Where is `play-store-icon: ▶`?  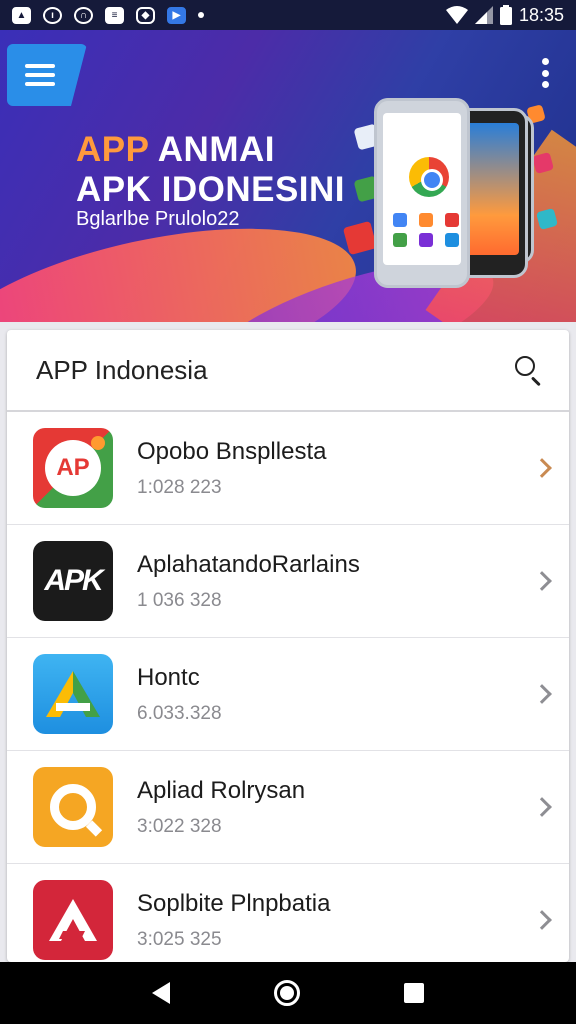
play-store-icon: ▶ is located at coordinates (176, 15).